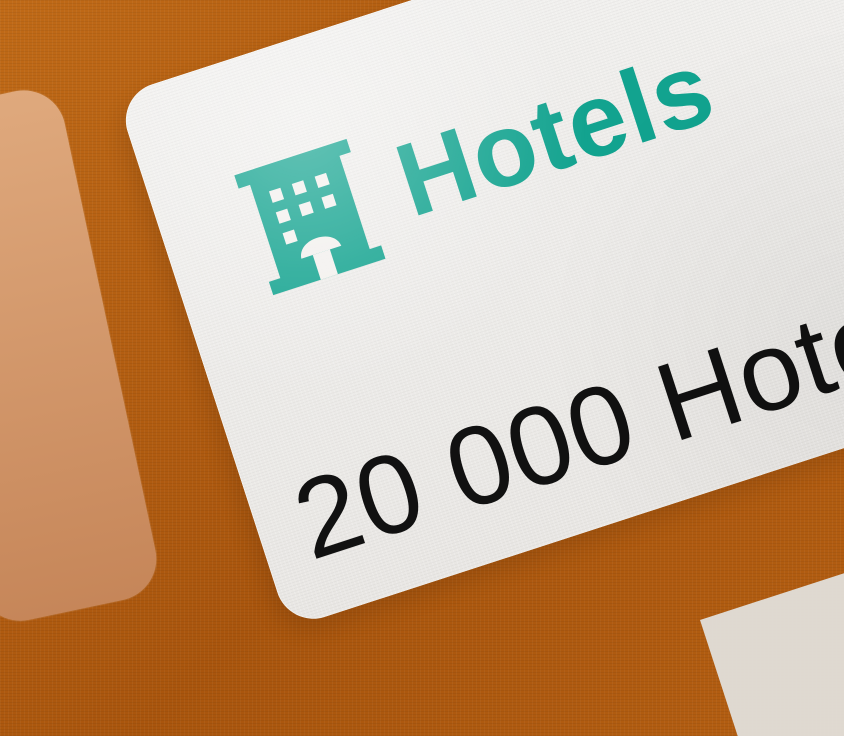 The width and height of the screenshot is (844, 736). I want to click on hotel-building-icon, so click(310, 217).